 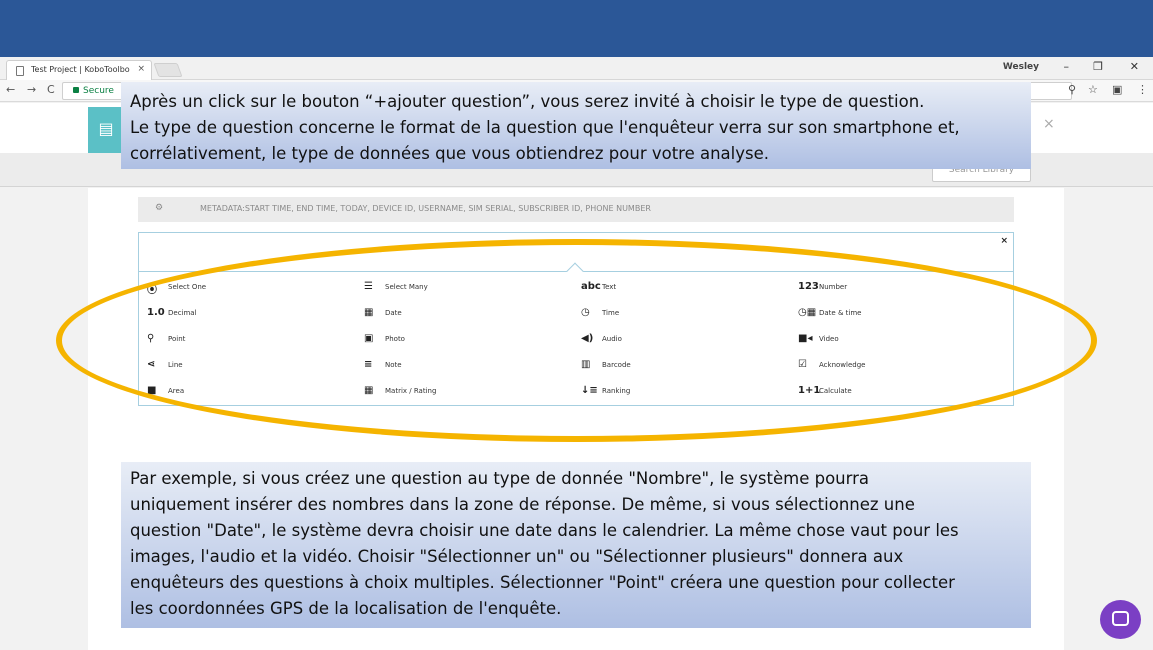 What do you see at coordinates (10, 89) in the screenshot?
I see `back-icon: ←` at bounding box center [10, 89].